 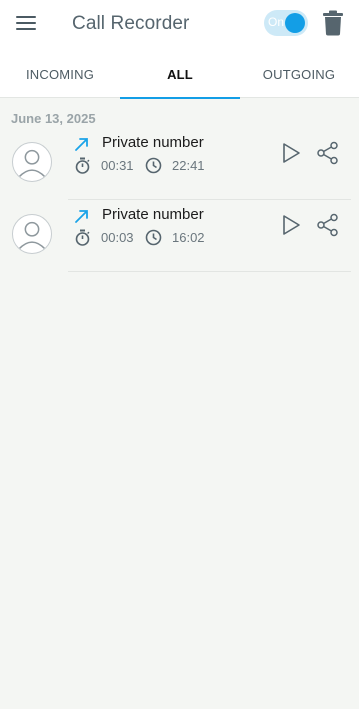 I want to click on call-meta: 00:31 22:41, so click(x=139, y=165).